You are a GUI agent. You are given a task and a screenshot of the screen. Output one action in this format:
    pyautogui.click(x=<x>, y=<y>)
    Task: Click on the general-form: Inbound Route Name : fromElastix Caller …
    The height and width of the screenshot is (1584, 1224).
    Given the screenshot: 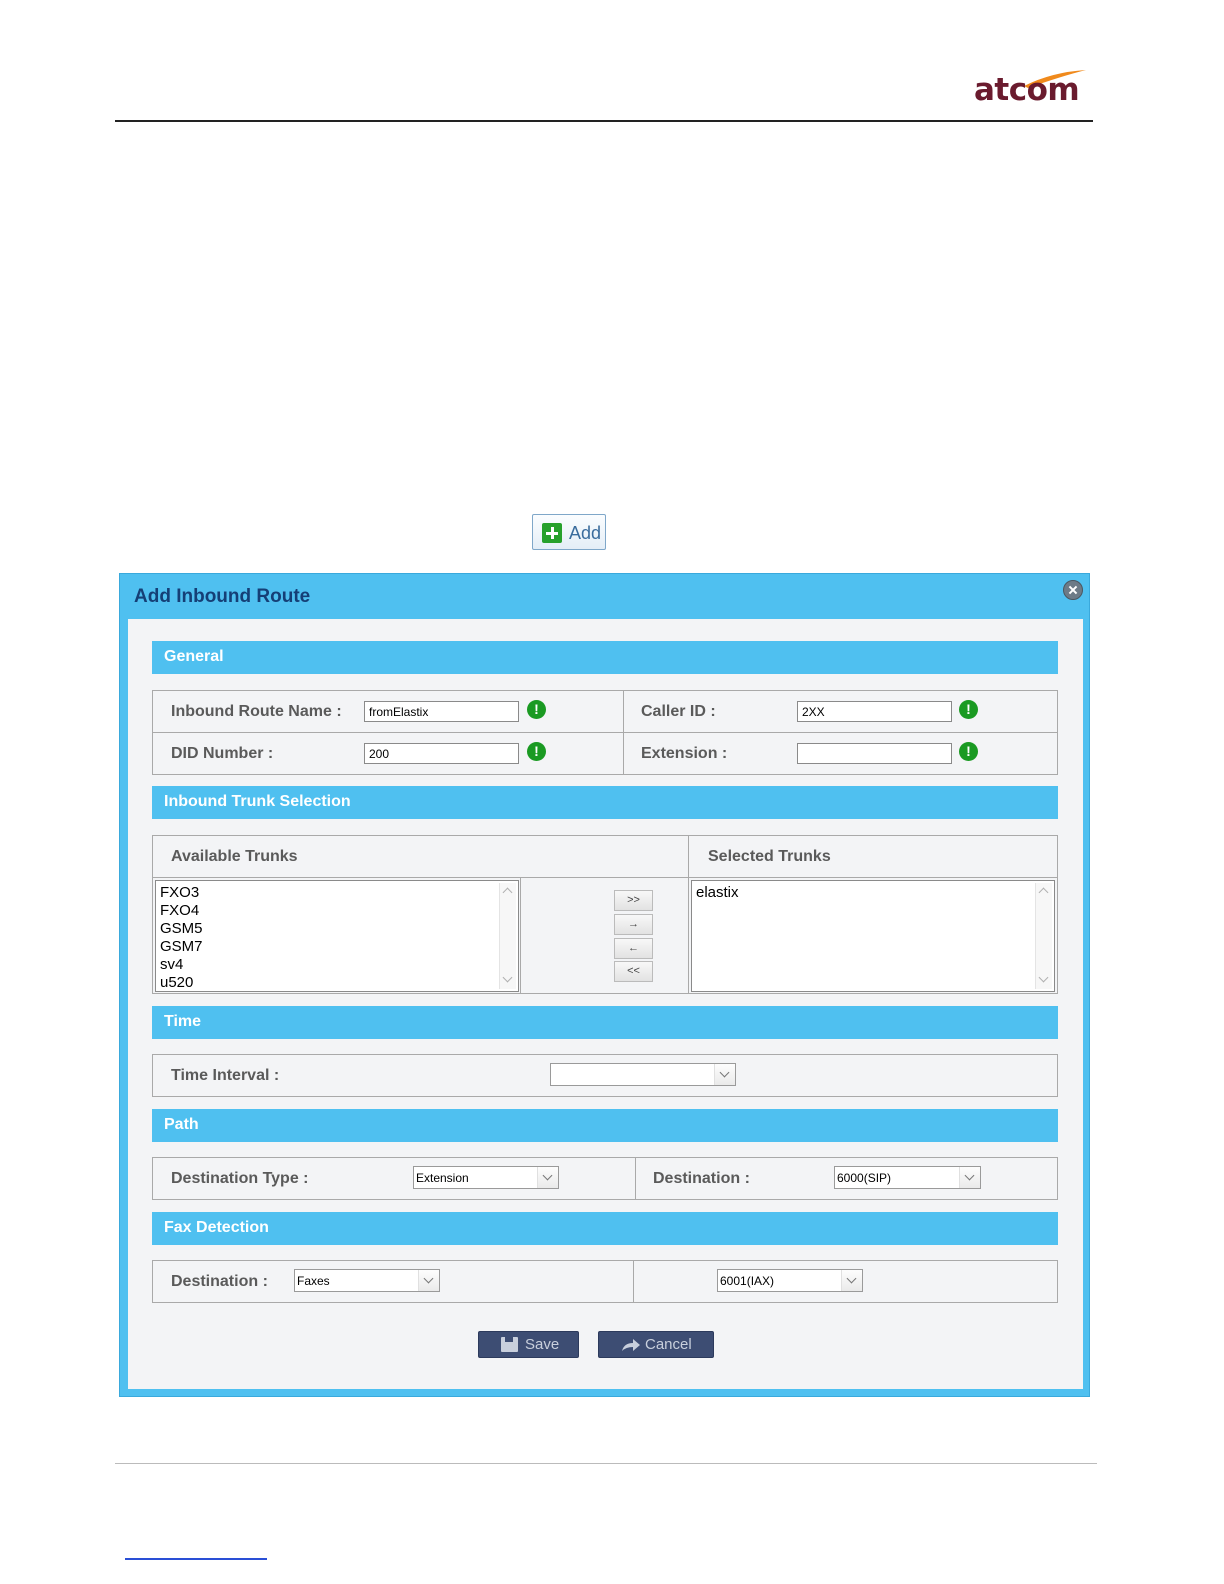 What is the action you would take?
    pyautogui.click(x=605, y=732)
    